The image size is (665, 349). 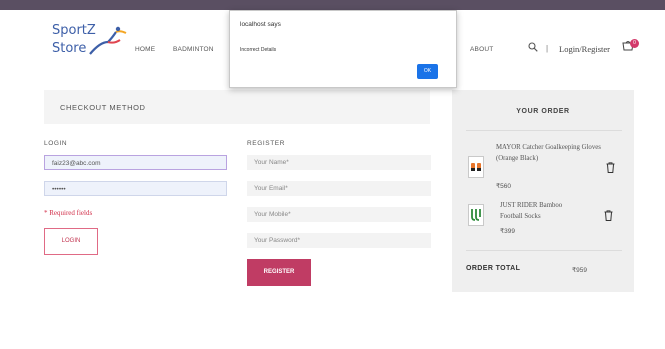 What do you see at coordinates (258, 50) in the screenshot?
I see `alert-message: Incorrect Details` at bounding box center [258, 50].